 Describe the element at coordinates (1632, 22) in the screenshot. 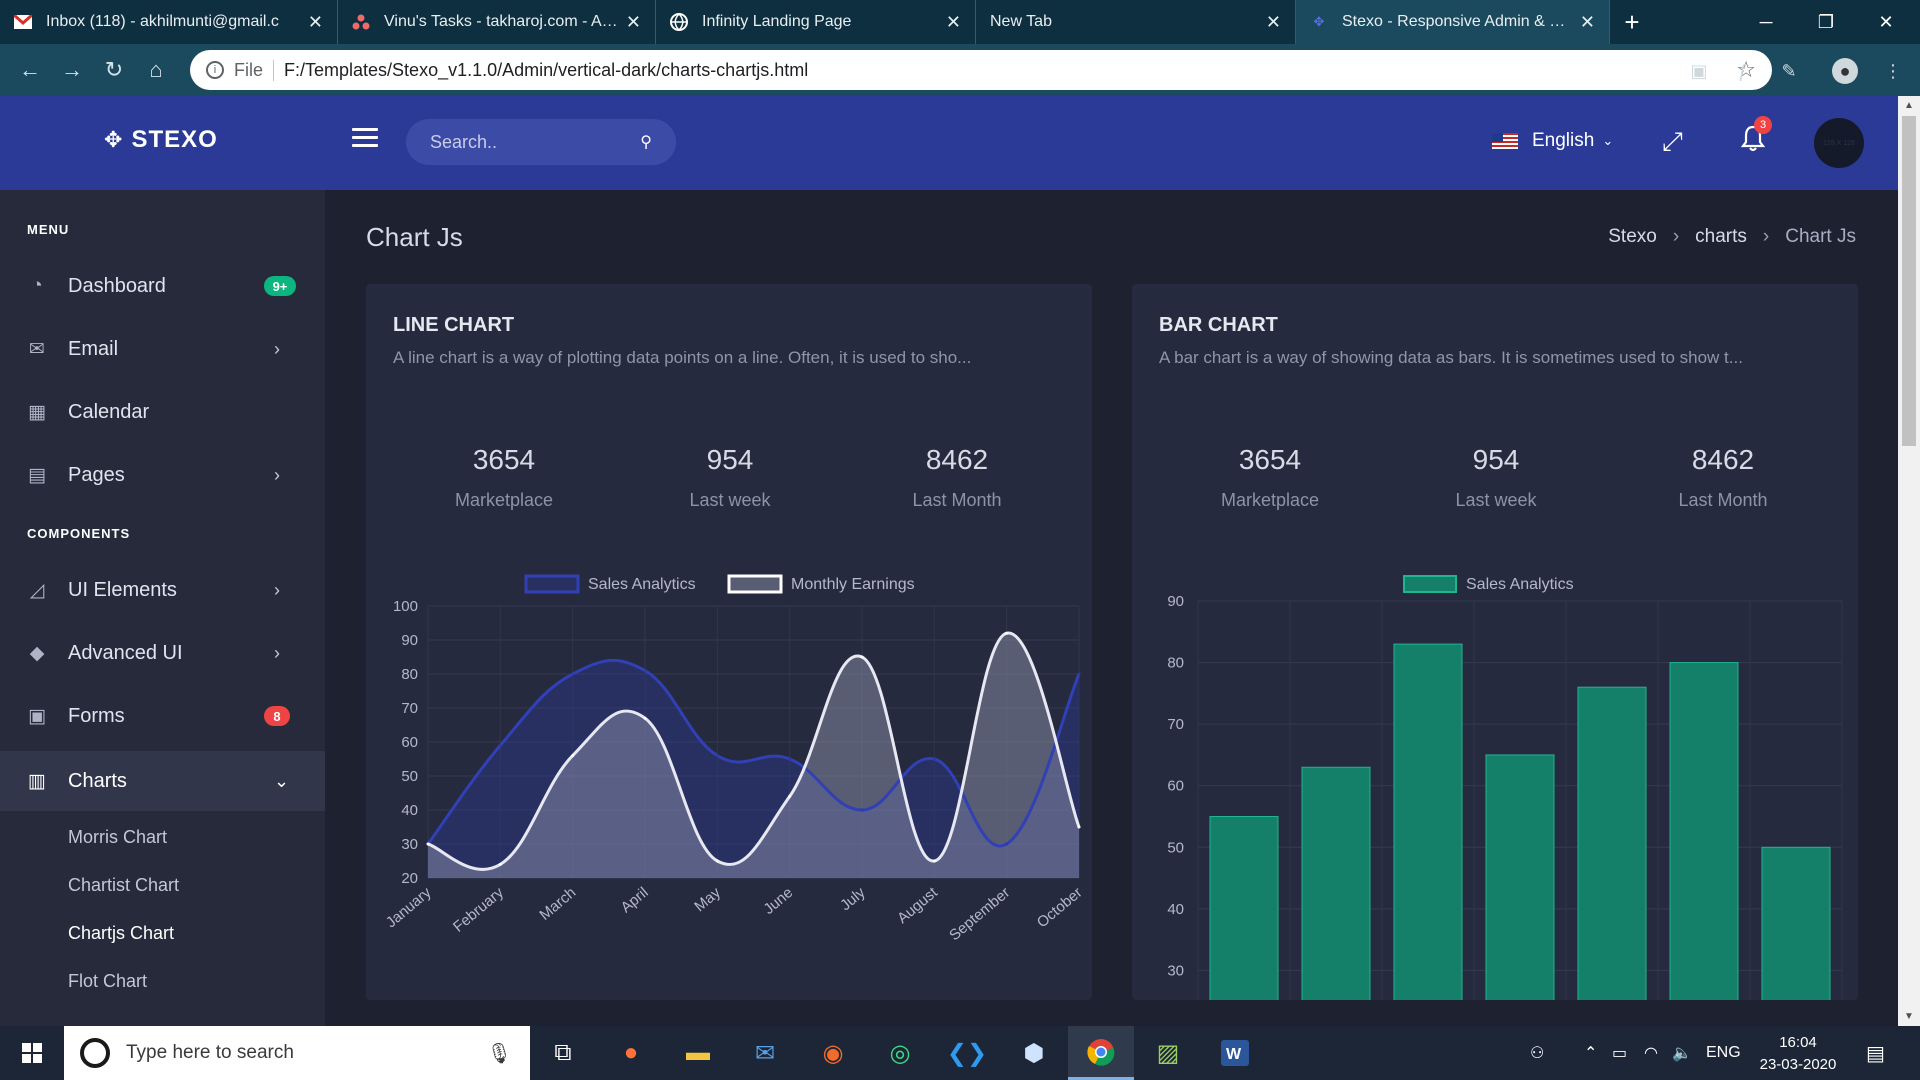

I see `new-tab-button: +` at that location.